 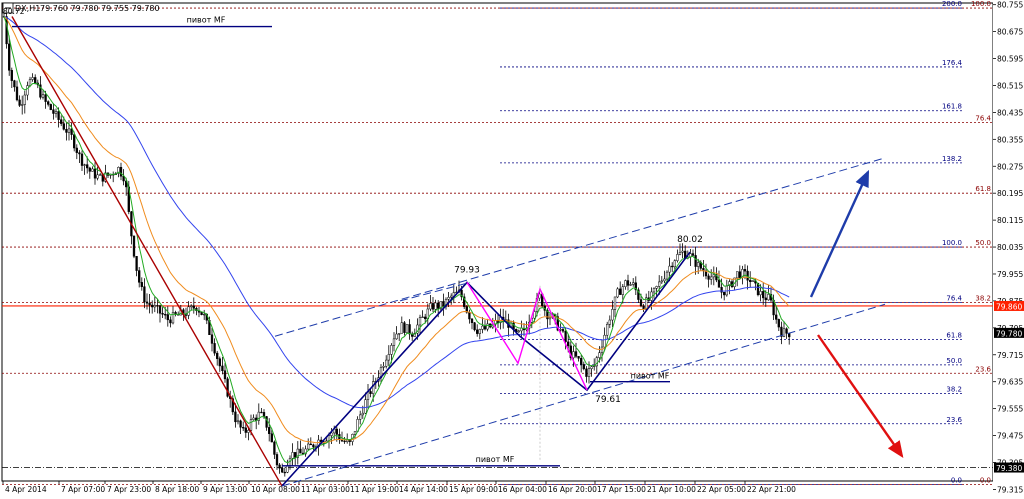 What do you see at coordinates (14, 11) in the screenshot?
I see `corner-high-label: 80.72` at bounding box center [14, 11].